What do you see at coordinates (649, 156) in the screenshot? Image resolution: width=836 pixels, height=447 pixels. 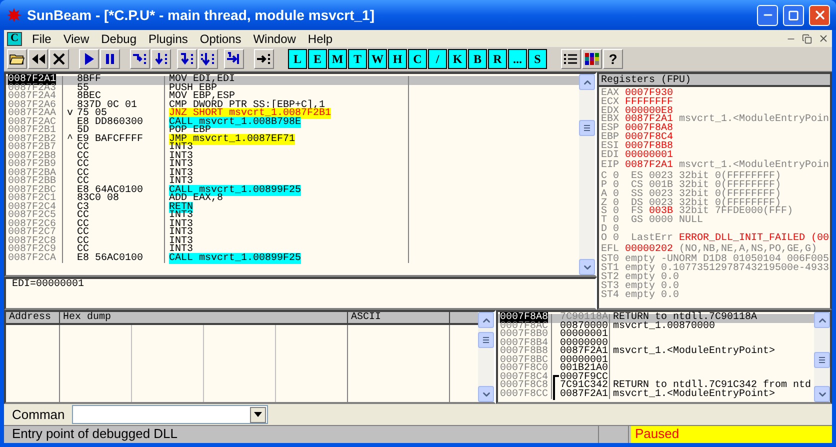 I see `register-value: 00000001` at bounding box center [649, 156].